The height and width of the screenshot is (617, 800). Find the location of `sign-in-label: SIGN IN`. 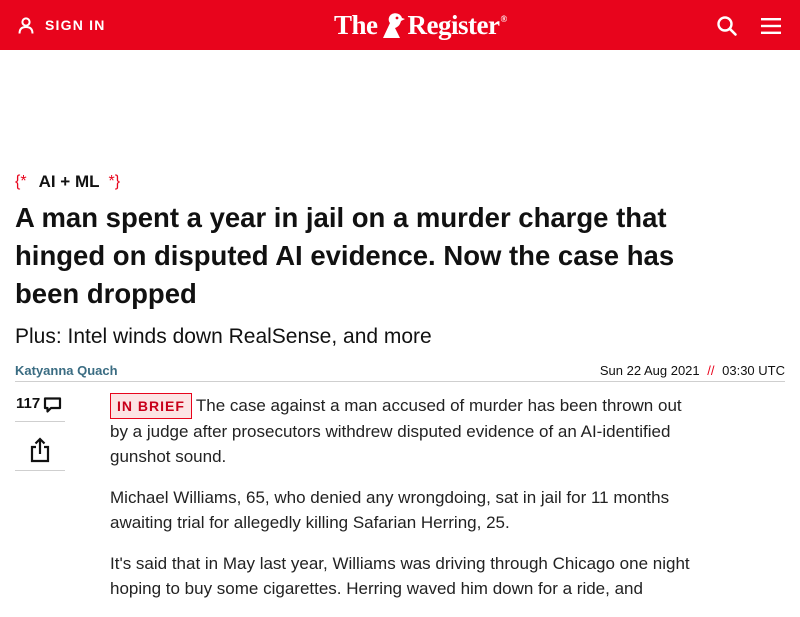

sign-in-label: SIGN IN is located at coordinates (75, 25).